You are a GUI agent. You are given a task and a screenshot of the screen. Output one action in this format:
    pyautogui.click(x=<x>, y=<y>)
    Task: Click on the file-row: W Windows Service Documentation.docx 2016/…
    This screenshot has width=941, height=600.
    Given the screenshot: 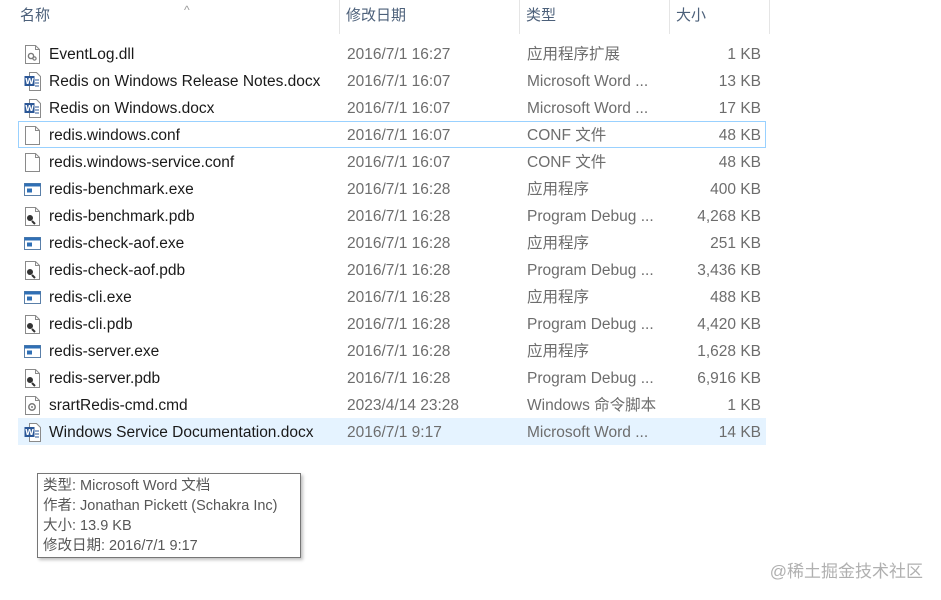 What is the action you would take?
    pyautogui.click(x=392, y=431)
    